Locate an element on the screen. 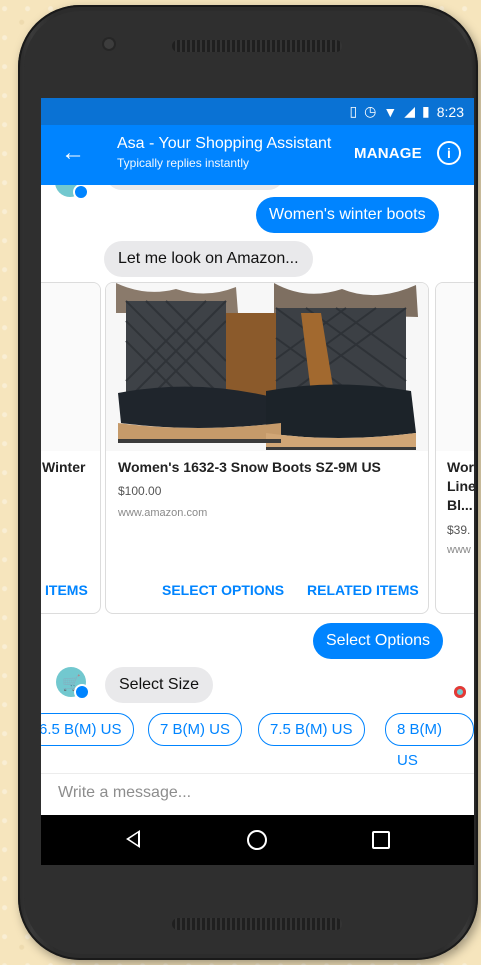 The image size is (481, 965). product-site-right: www is located at coordinates (459, 550).